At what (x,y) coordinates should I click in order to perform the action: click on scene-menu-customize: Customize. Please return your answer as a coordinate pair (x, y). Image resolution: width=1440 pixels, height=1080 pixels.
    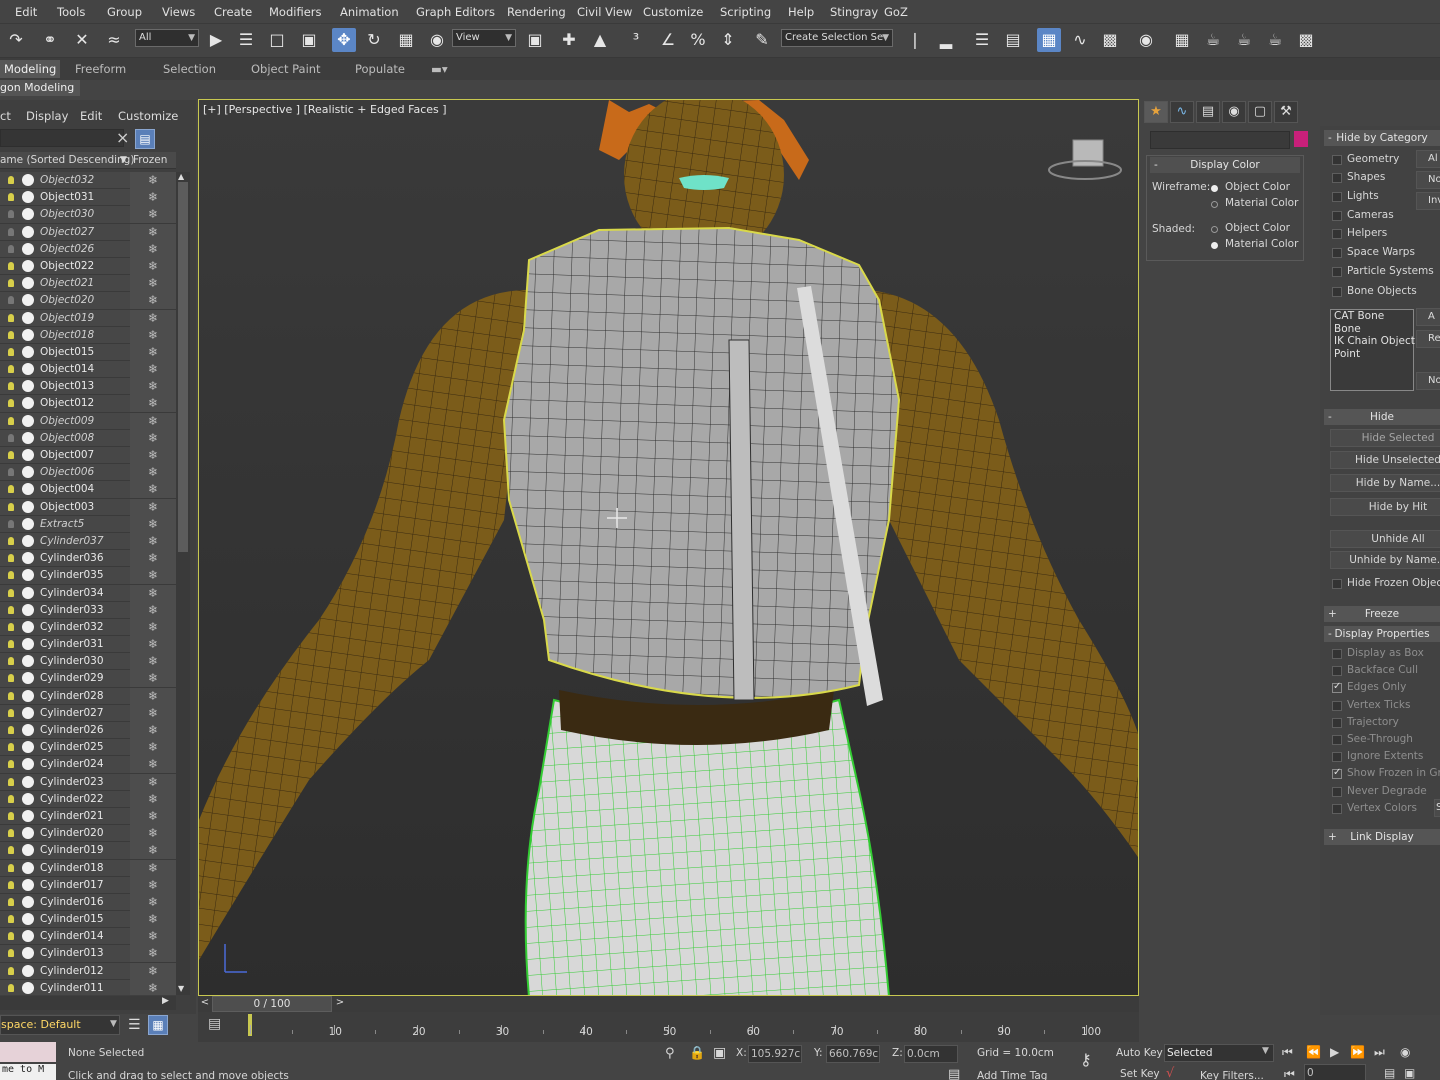
    Looking at the image, I should click on (148, 116).